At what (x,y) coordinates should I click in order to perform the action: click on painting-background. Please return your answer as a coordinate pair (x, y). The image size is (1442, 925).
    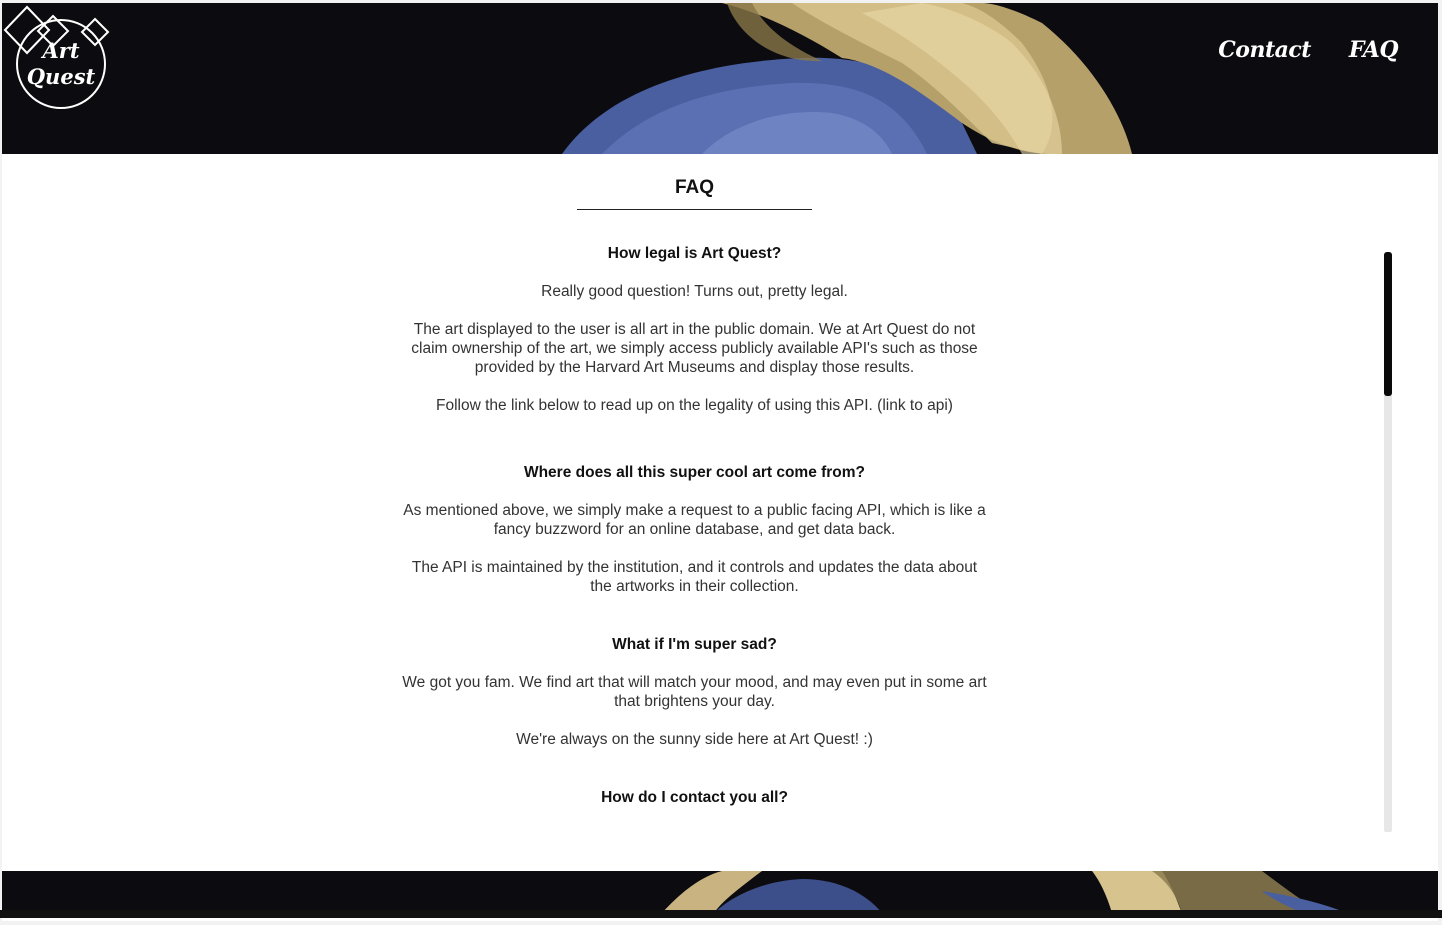
    Looking at the image, I should click on (720, 892).